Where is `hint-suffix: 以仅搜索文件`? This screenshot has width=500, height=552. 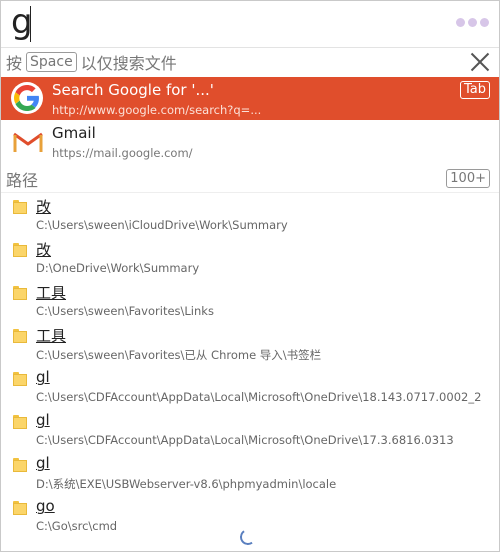 hint-suffix: 以仅搜索文件 is located at coordinates (128, 63).